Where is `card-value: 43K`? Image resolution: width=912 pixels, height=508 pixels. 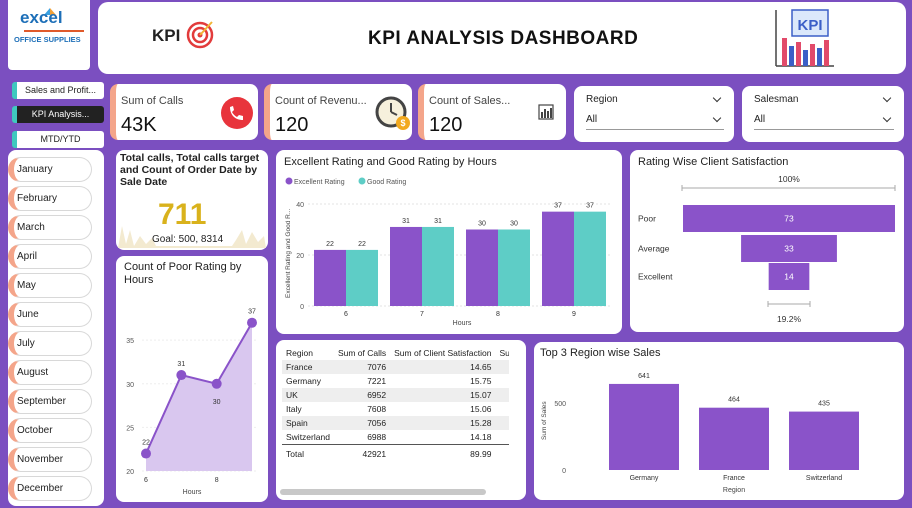
card-value: 43K is located at coordinates (139, 125).